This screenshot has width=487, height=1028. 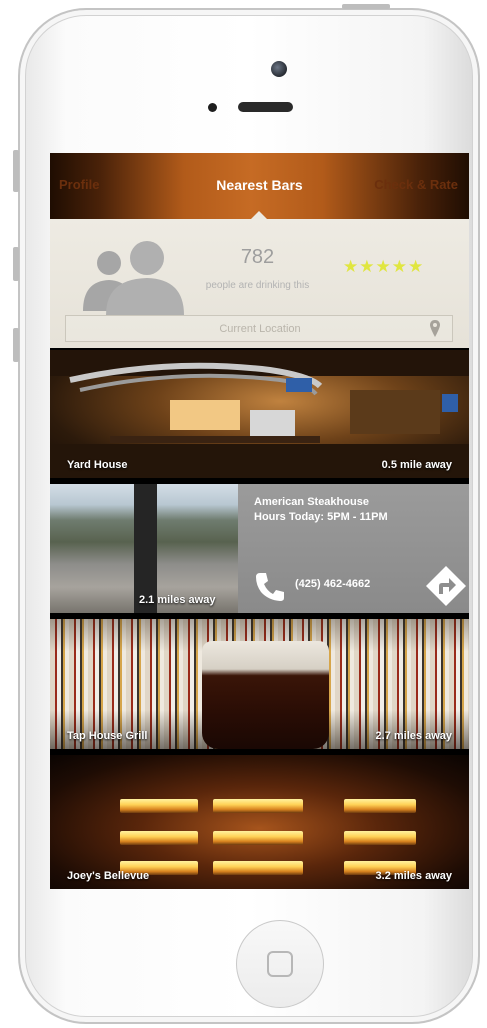 I want to click on phone-number: (425) 462-4662, so click(x=332, y=584).